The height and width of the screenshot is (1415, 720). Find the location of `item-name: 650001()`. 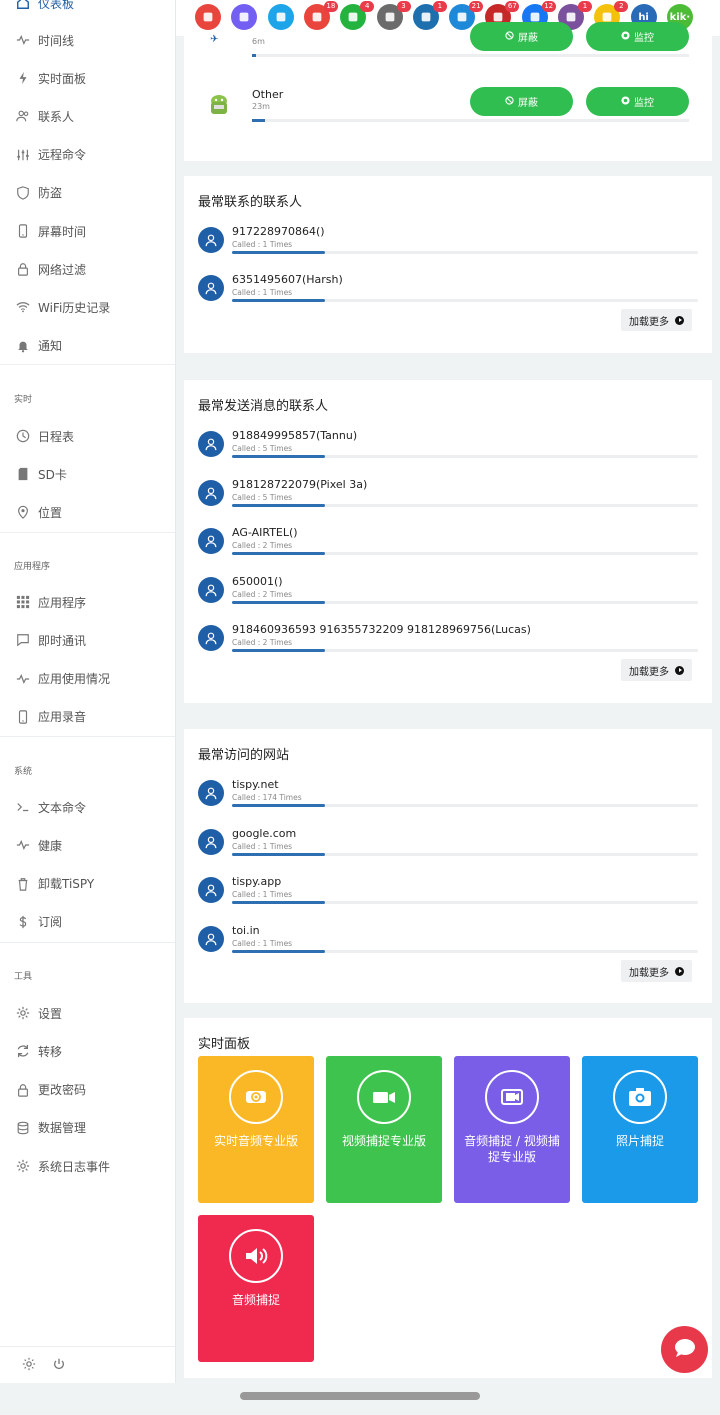

item-name: 650001() is located at coordinates (257, 581).